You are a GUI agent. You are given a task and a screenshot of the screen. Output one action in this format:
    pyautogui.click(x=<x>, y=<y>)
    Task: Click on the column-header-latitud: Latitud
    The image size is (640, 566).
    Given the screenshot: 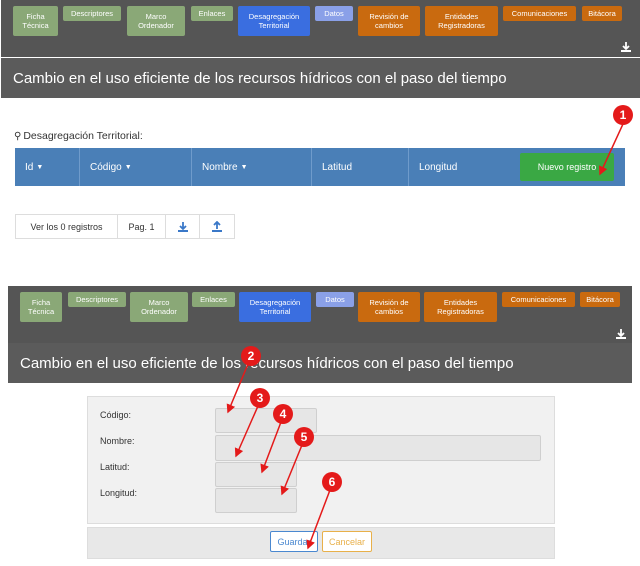 What is the action you would take?
    pyautogui.click(x=360, y=167)
    